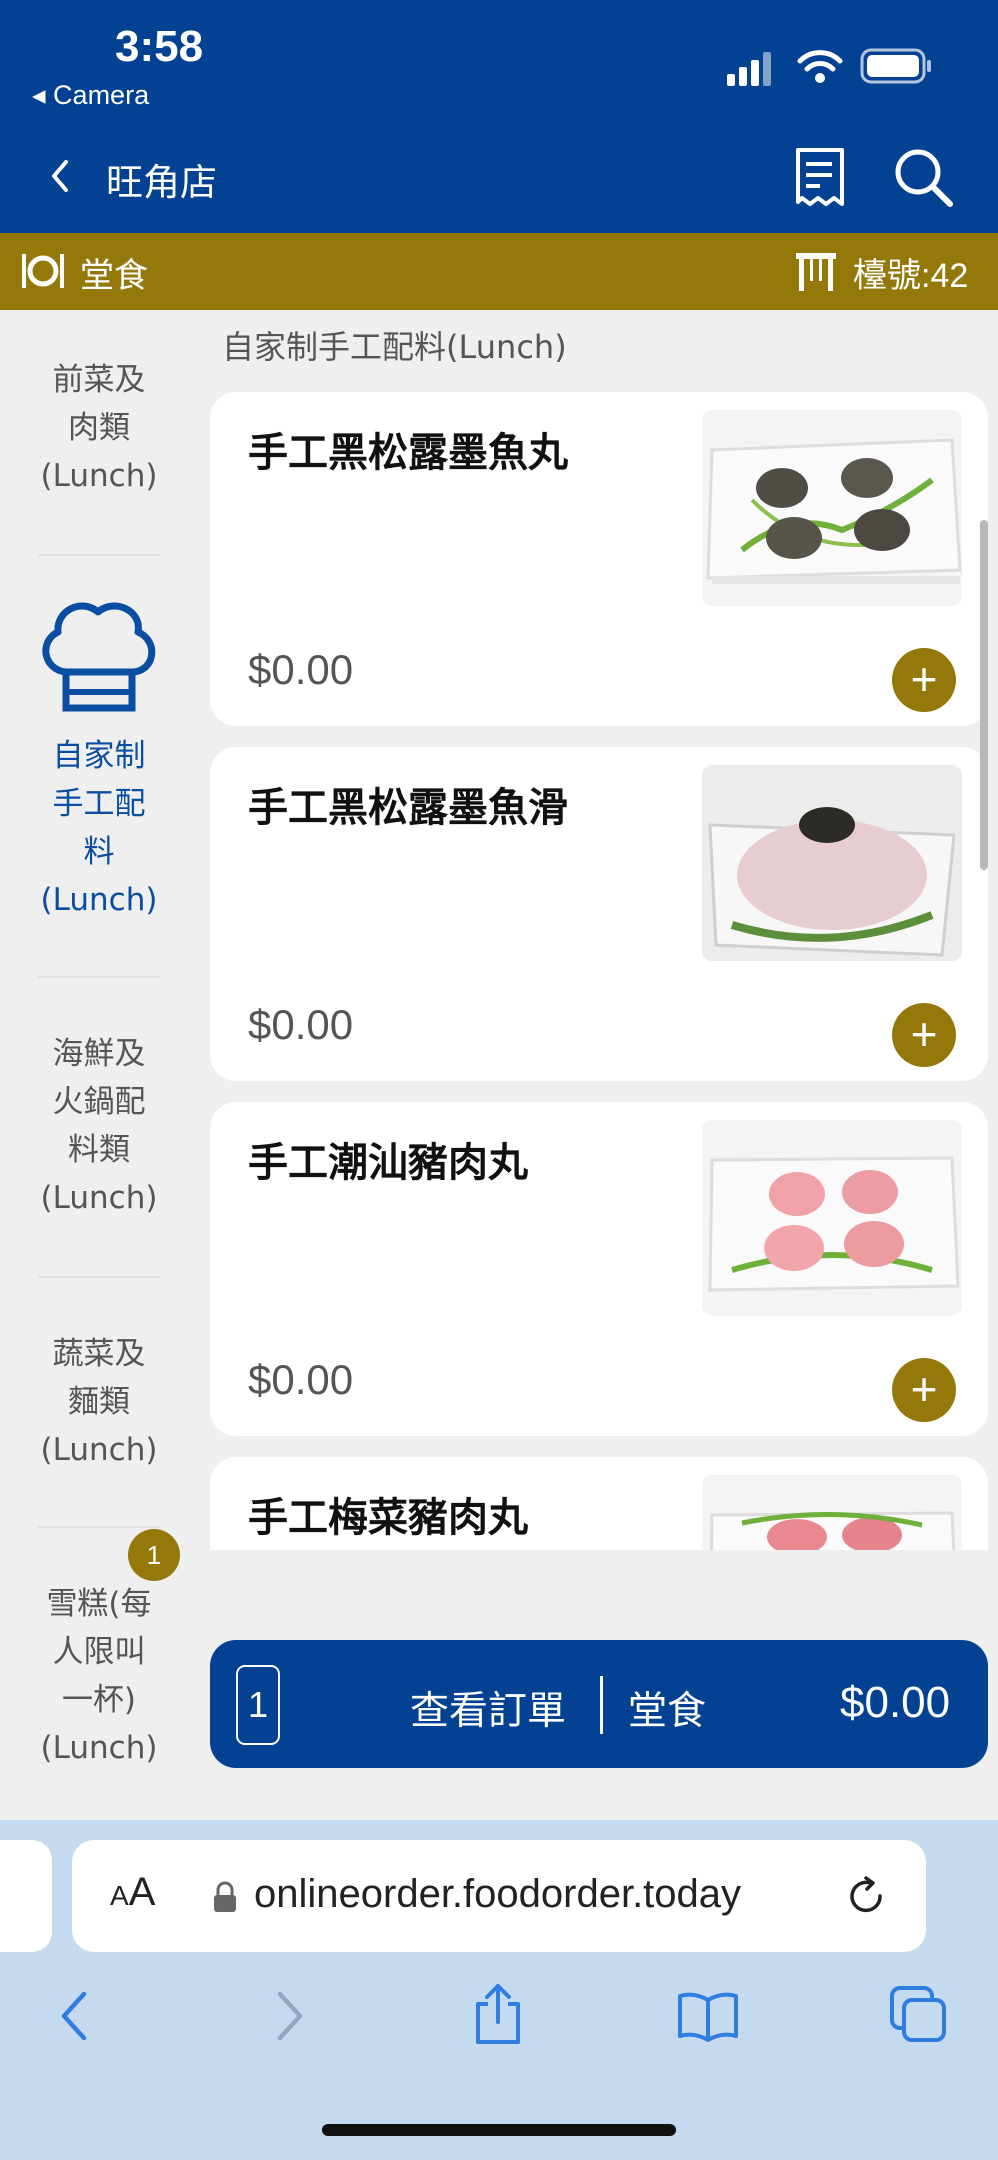 The image size is (998, 2160). Describe the element at coordinates (388, 1163) in the screenshot. I see `menu-item-name: 手工潮汕豬肉丸` at that location.